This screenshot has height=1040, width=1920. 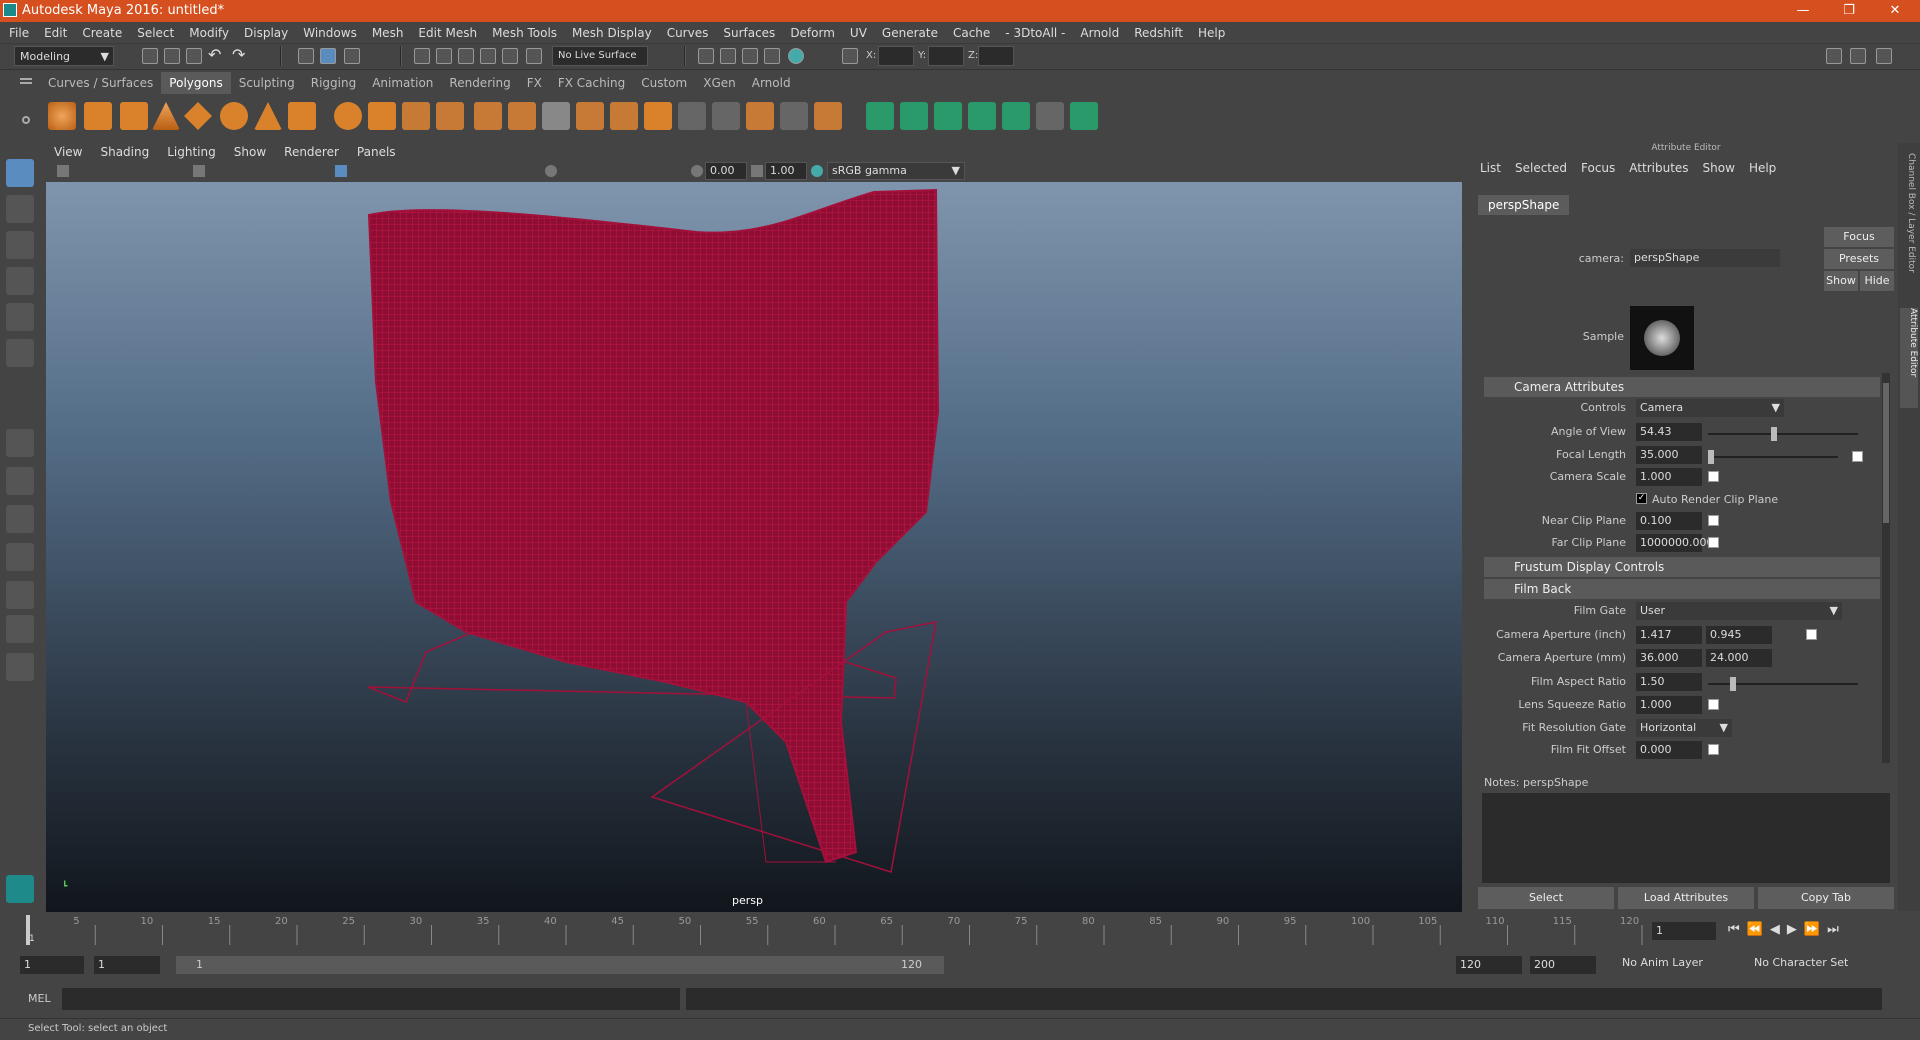 I want to click on aperture-mm-x-field: 36.000, so click(x=1669, y=658).